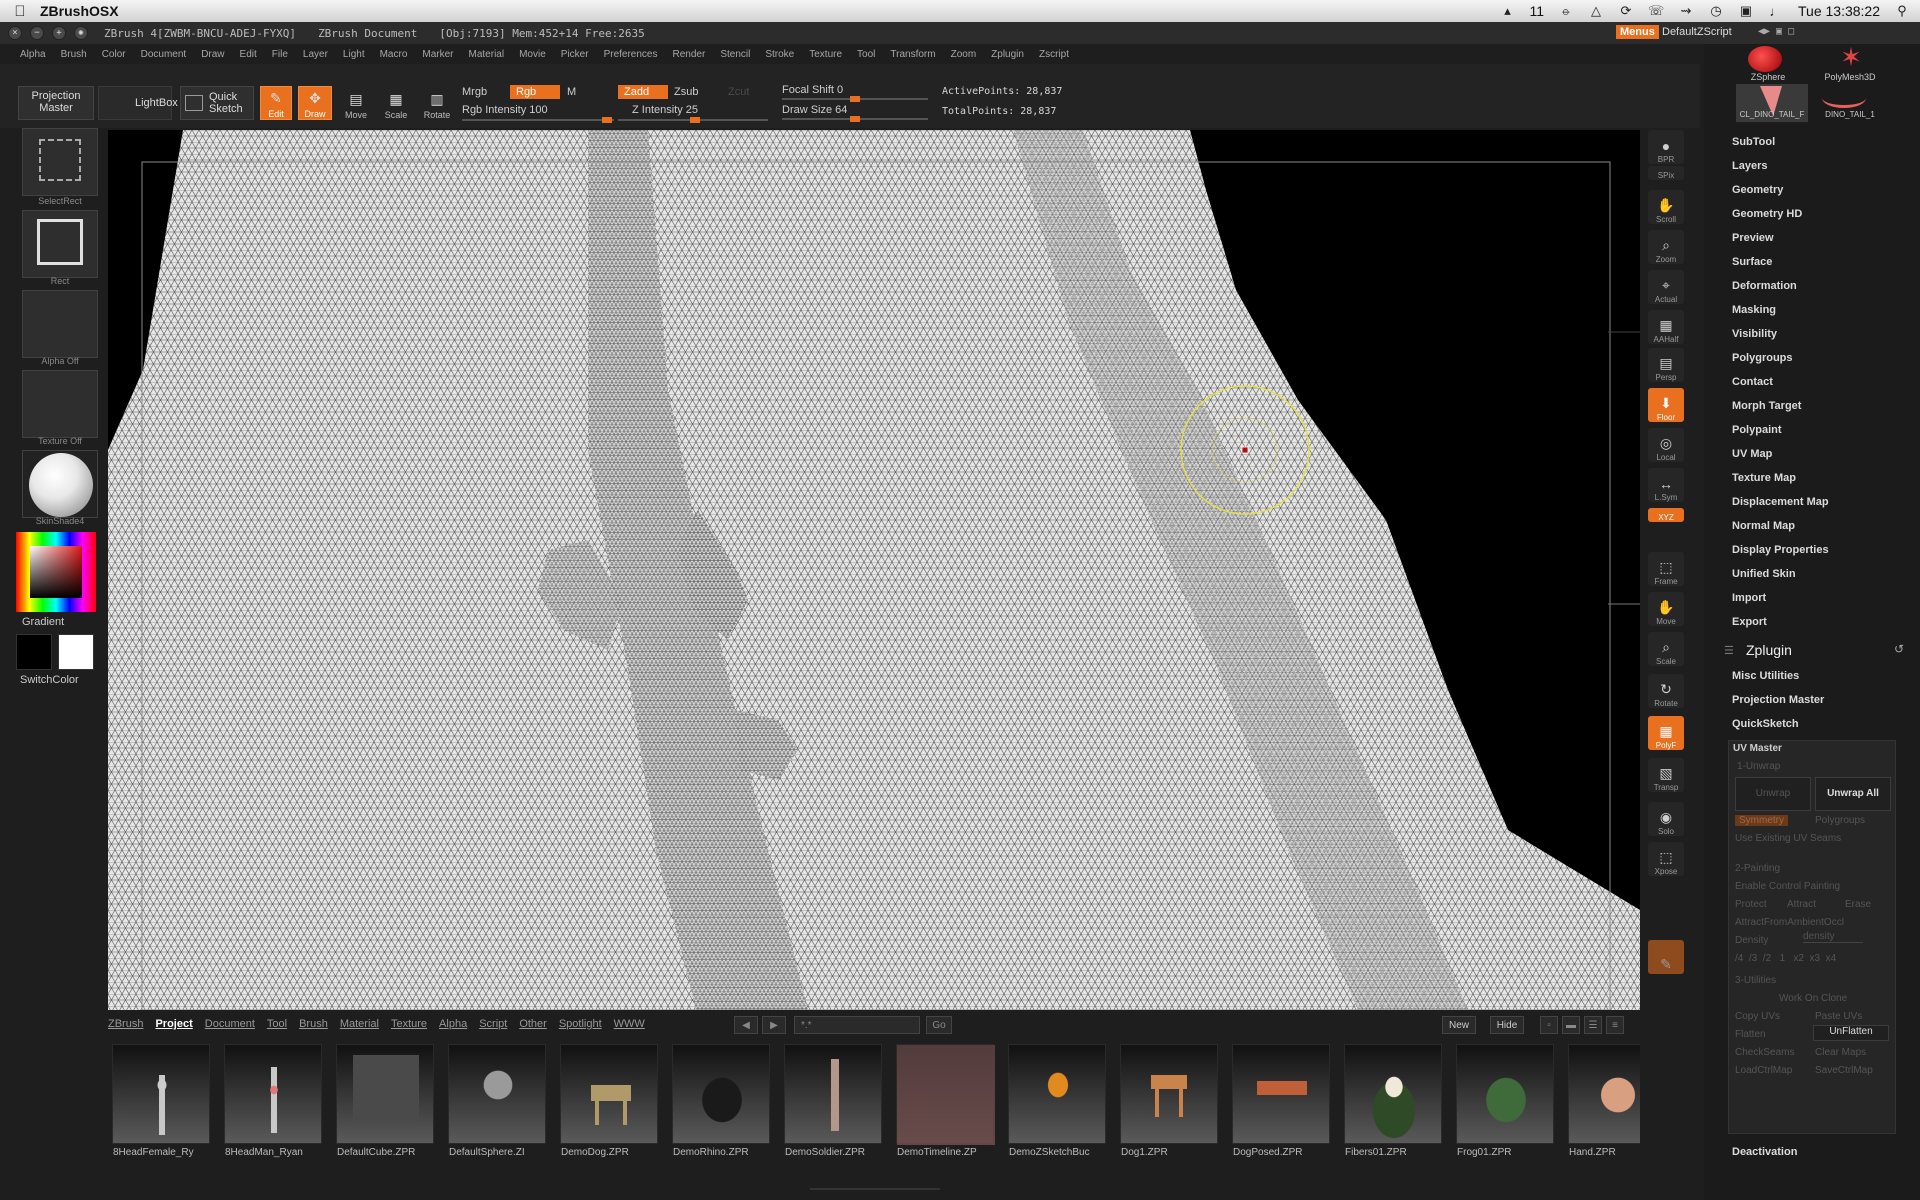 This screenshot has width=1920, height=1200. Describe the element at coordinates (1844, 1070) in the screenshot. I see `save-ctrl-map-button: SaveCtrlMap` at that location.